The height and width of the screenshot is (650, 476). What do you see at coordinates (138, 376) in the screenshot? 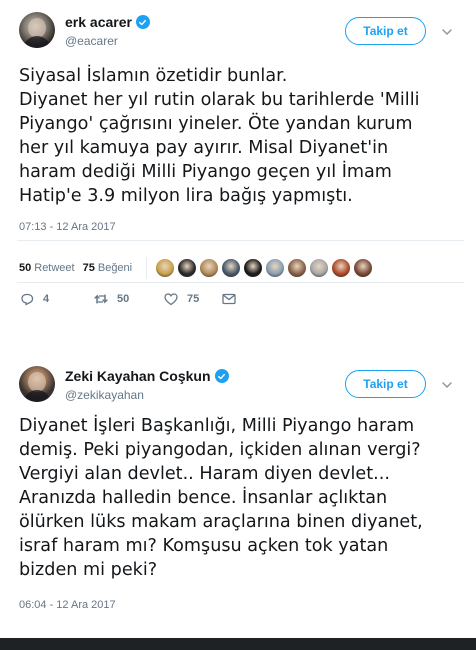
I see `author-display-name: Zeki Kayahan Coşkun` at bounding box center [138, 376].